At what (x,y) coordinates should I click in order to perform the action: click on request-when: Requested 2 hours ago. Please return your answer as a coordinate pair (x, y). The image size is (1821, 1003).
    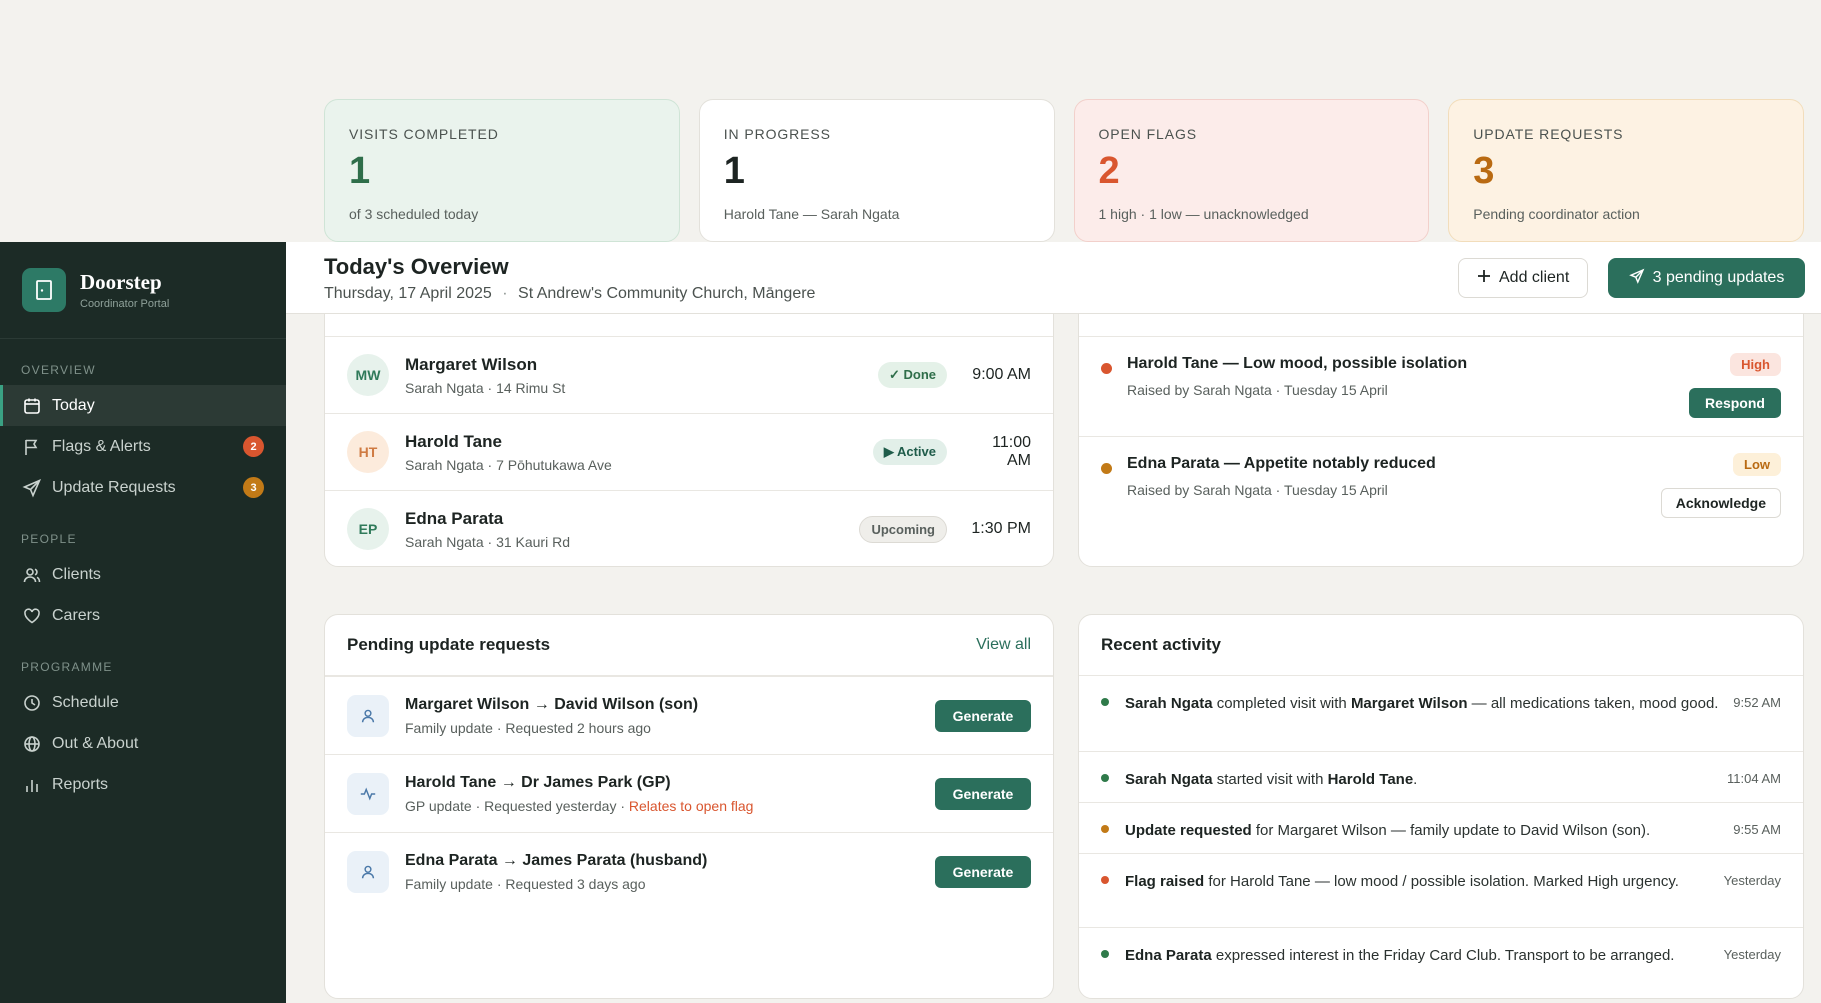
    Looking at the image, I should click on (578, 727).